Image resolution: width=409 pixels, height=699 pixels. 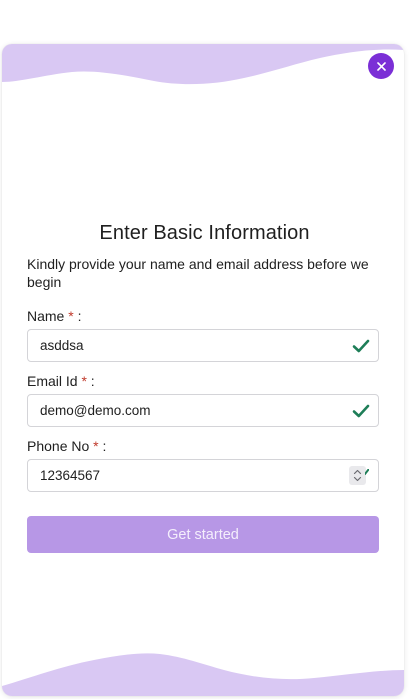 I want to click on phone-label-text: Phone No, so click(x=58, y=446).